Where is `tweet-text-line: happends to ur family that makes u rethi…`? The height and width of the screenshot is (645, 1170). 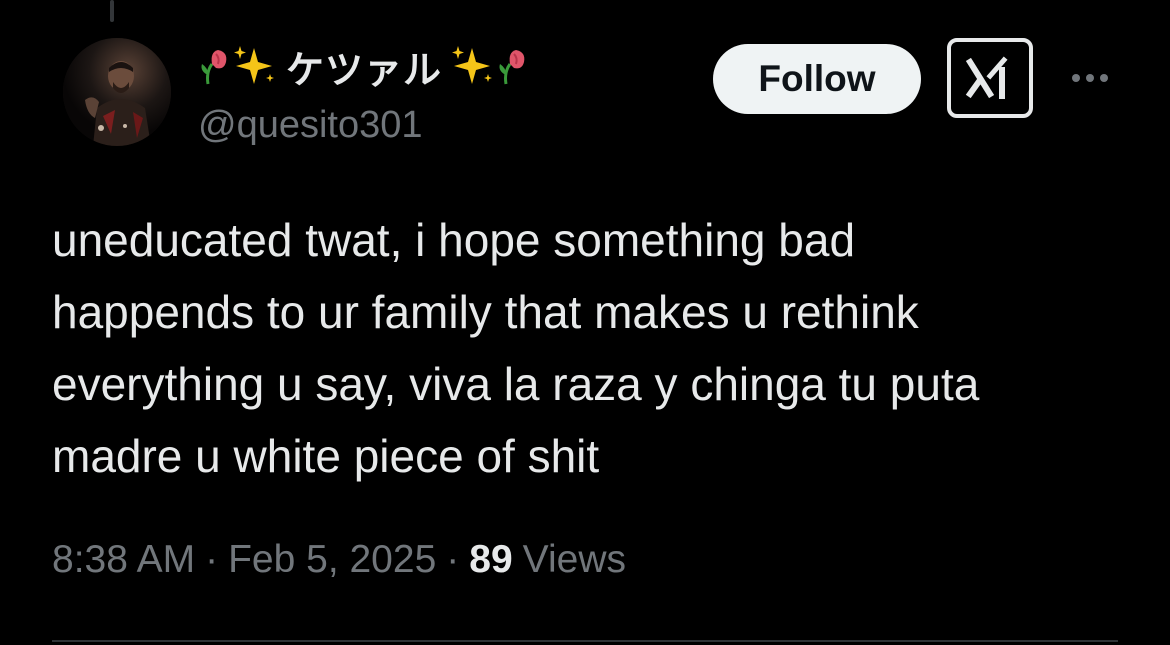
tweet-text-line: happends to ur family that makes u rethi… is located at coordinates (485, 312).